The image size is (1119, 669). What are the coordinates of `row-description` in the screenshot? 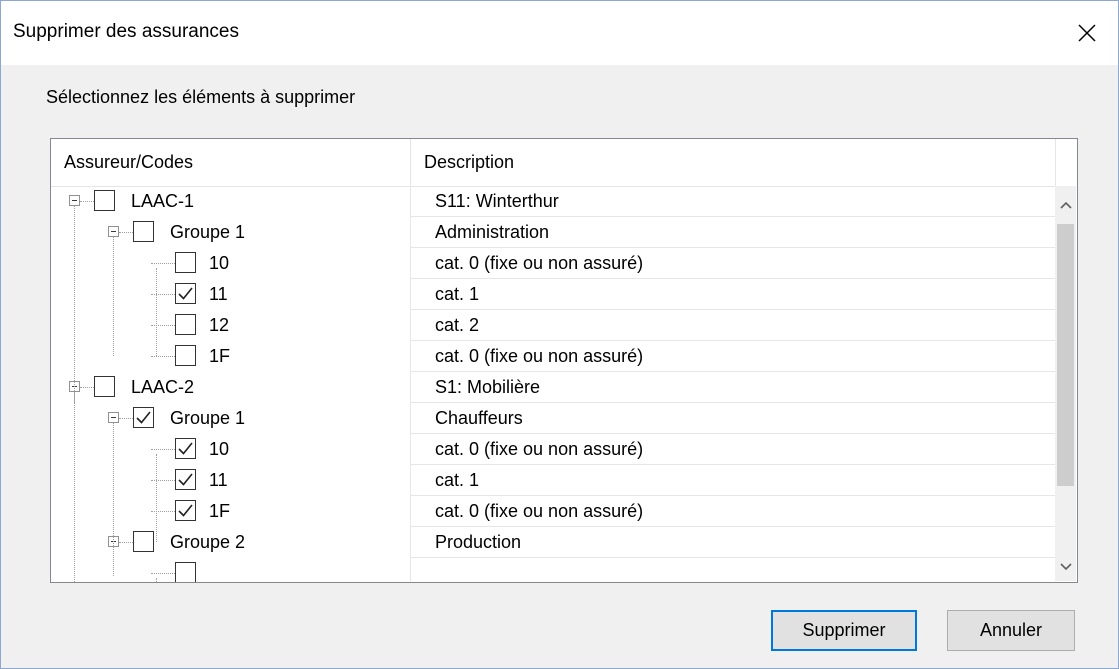 It's located at (733, 570).